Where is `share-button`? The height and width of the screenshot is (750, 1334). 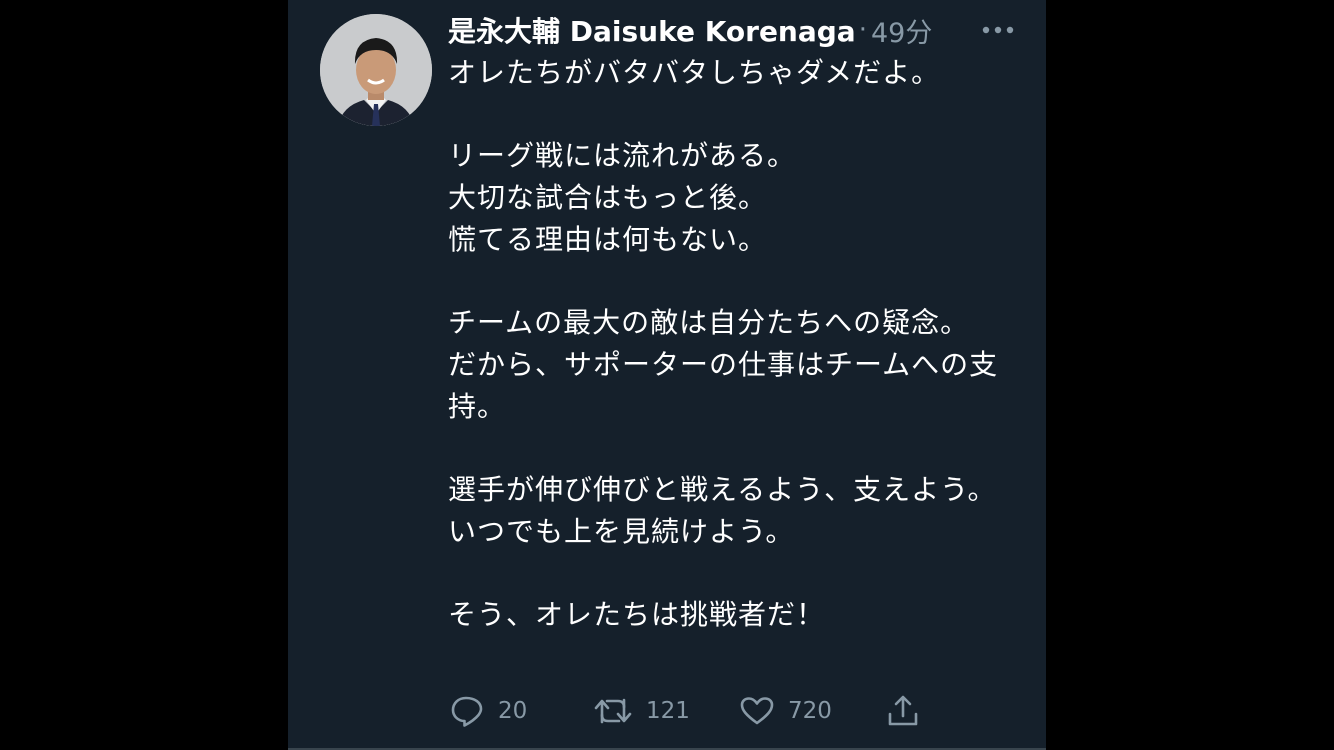 share-button is located at coordinates (903, 711).